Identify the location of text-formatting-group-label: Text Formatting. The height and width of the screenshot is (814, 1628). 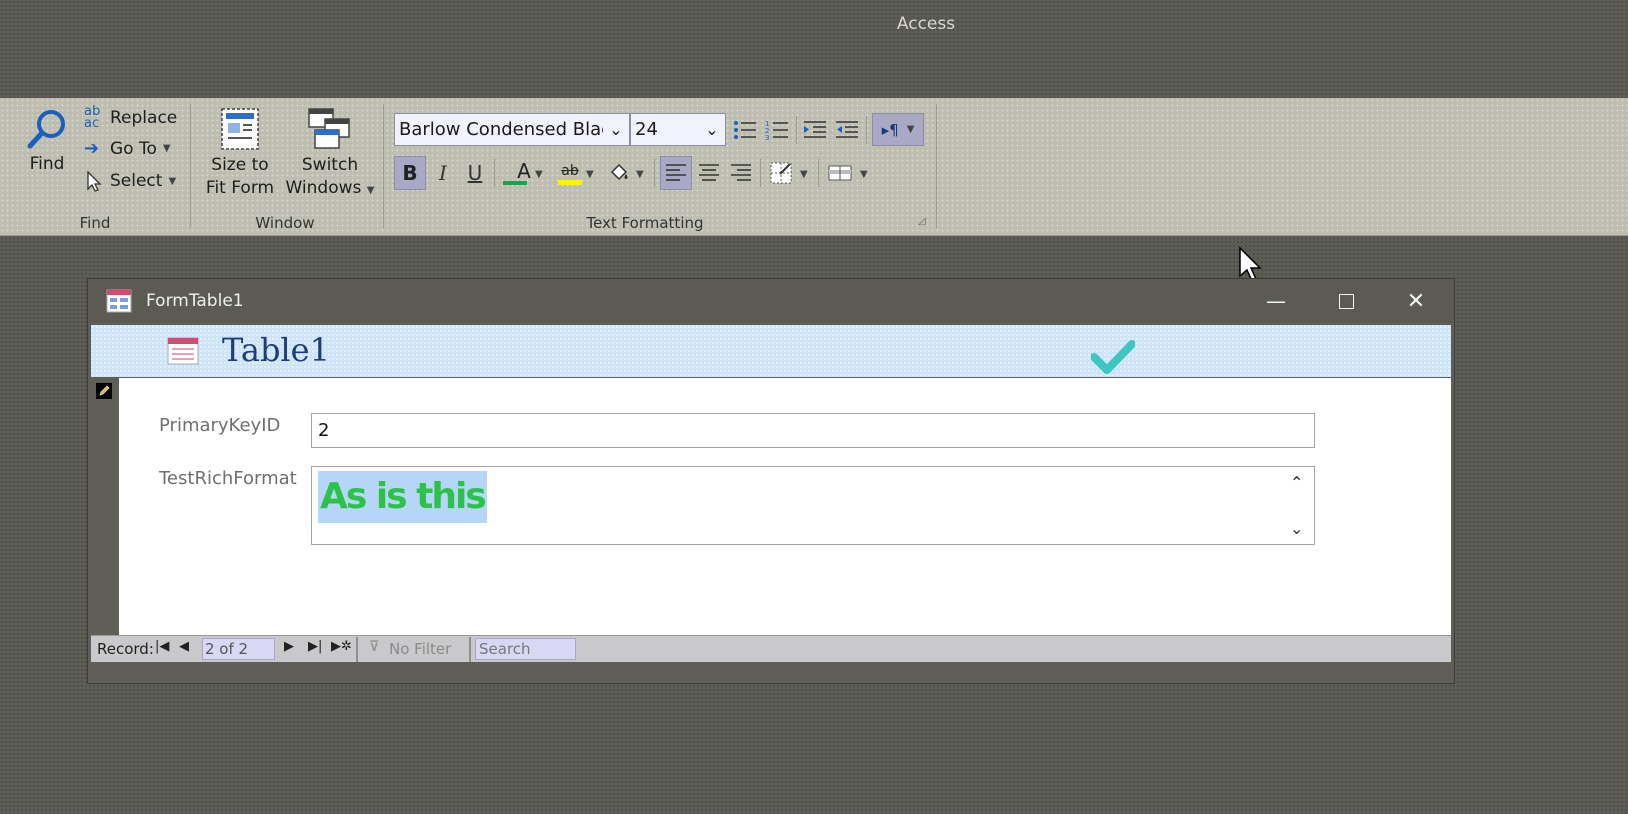
(645, 223).